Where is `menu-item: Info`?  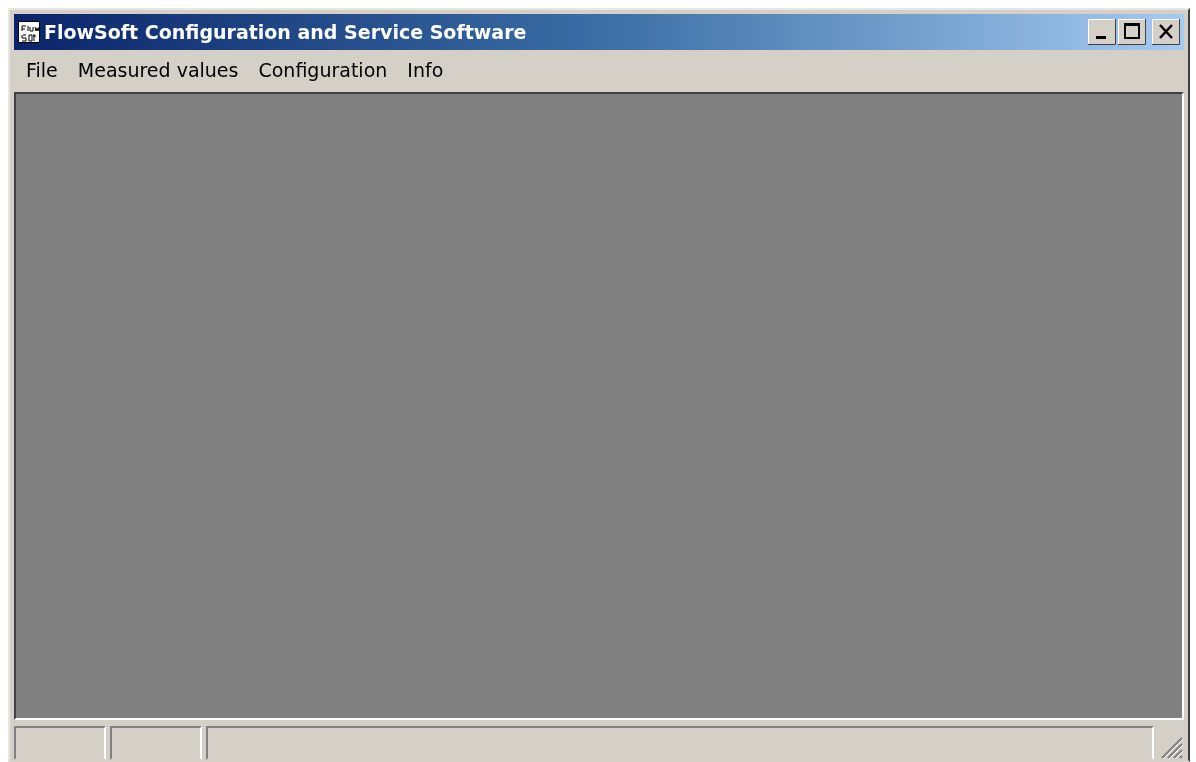 menu-item: Info is located at coordinates (425, 70).